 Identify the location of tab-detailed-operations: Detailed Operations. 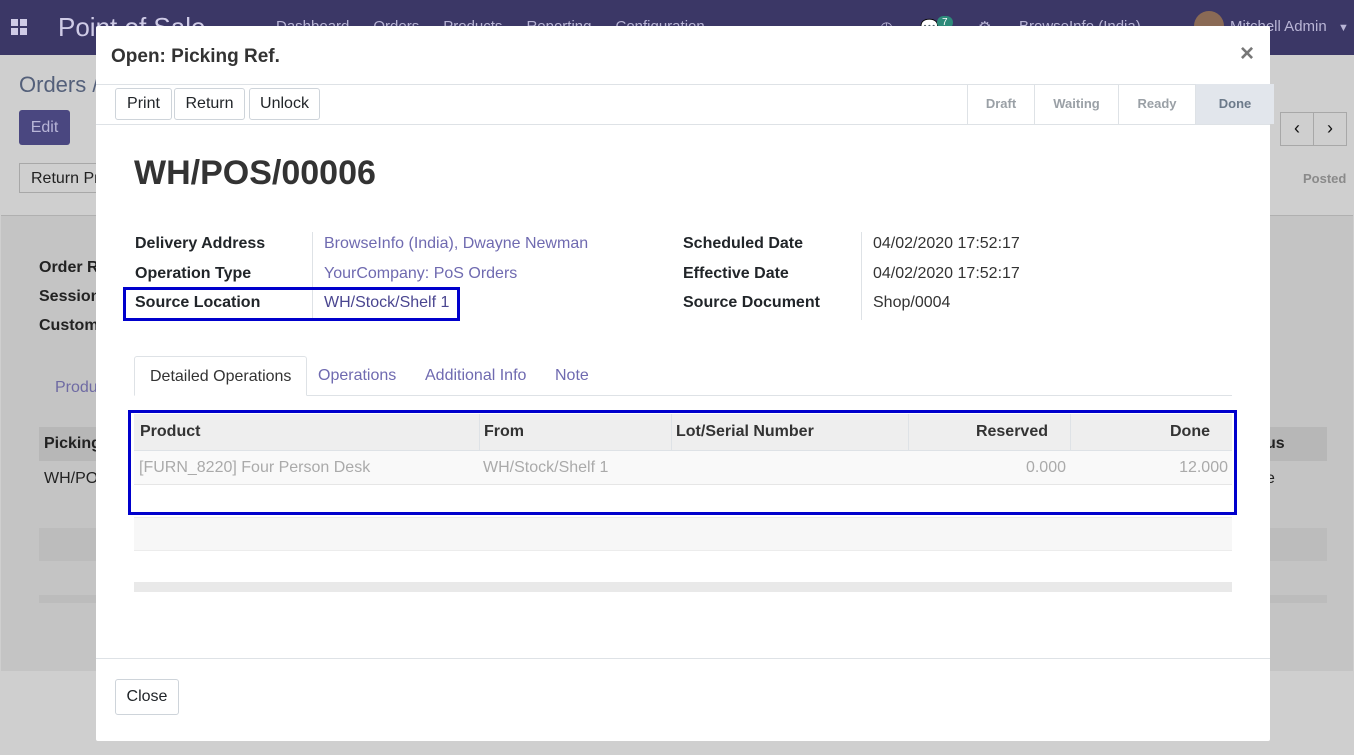
(221, 376).